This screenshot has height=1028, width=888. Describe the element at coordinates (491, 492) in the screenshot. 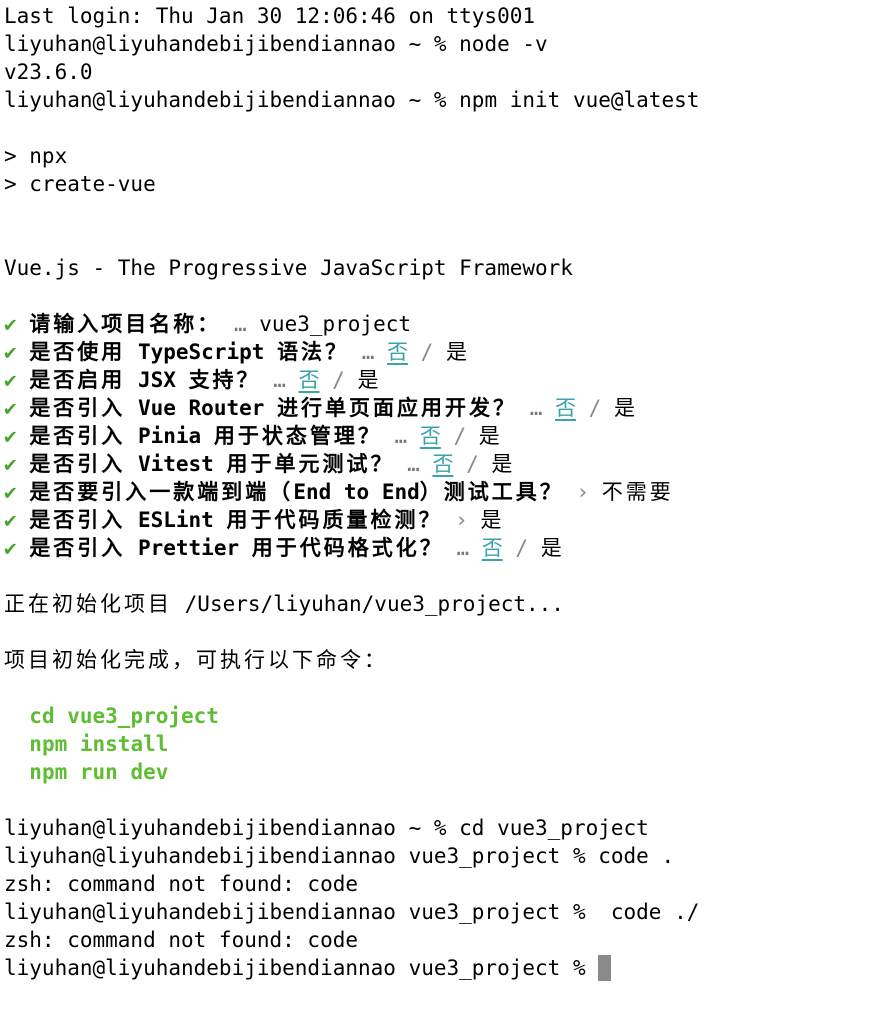

I see `question-suffix: ）测试工具？` at that location.